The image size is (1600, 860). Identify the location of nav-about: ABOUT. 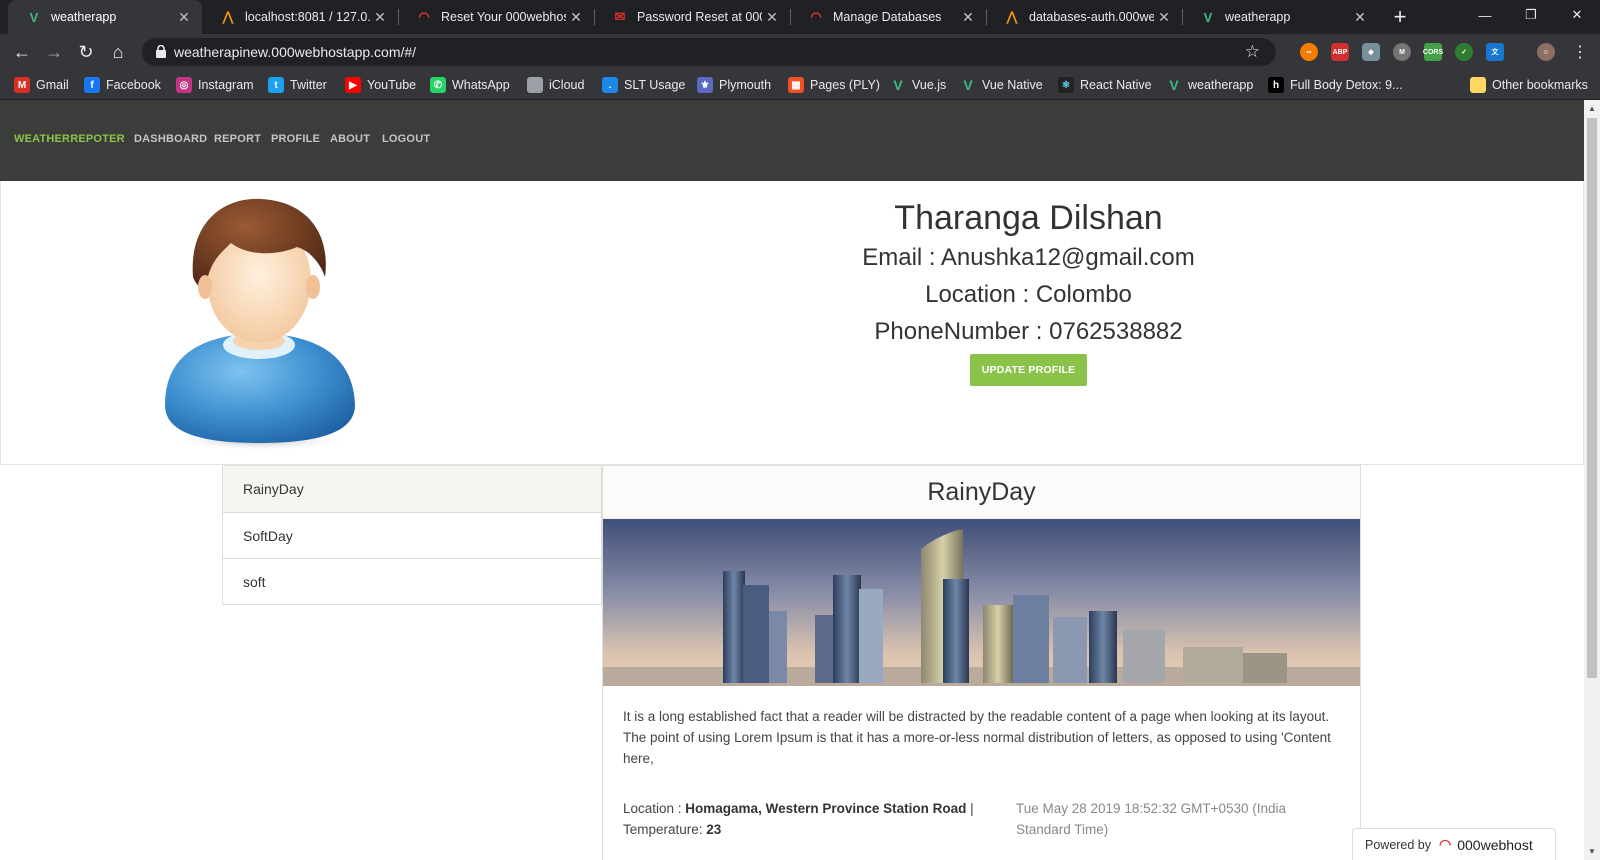
(350, 139).